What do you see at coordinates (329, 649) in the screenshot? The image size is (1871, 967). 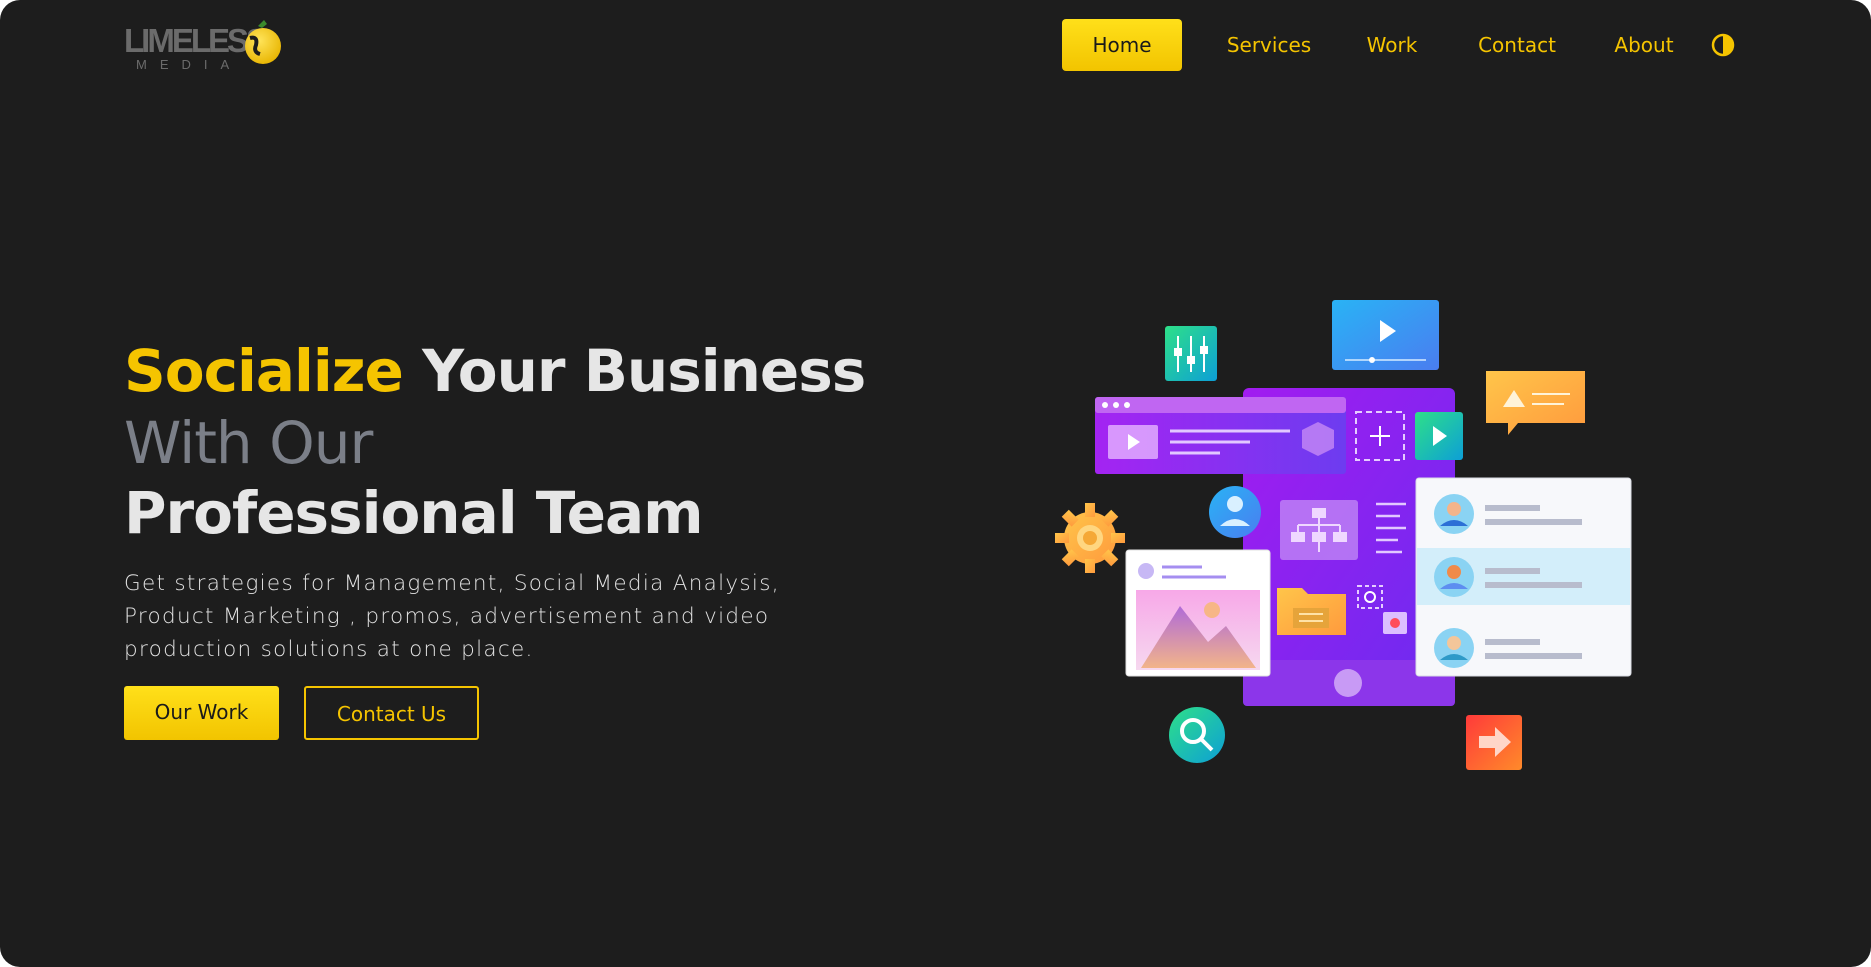 I see `hero-description-line: production solutions at one place.` at bounding box center [329, 649].